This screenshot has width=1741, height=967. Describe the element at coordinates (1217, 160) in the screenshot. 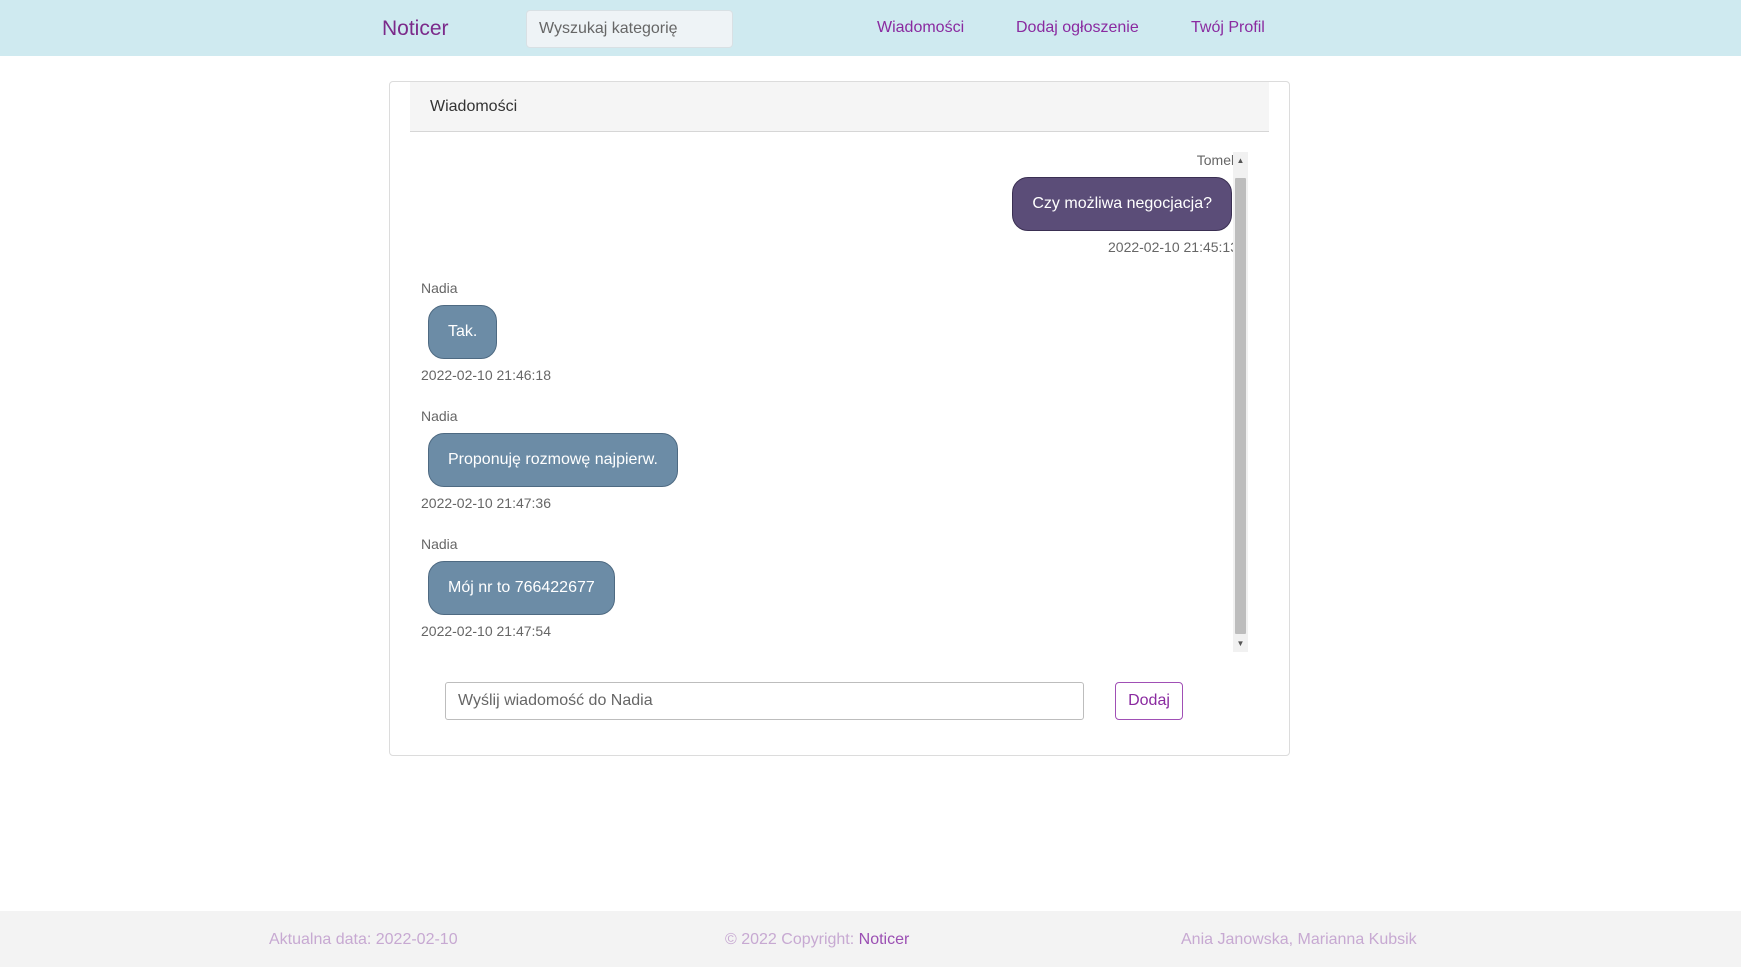

I see `message-sender: Tomek` at that location.